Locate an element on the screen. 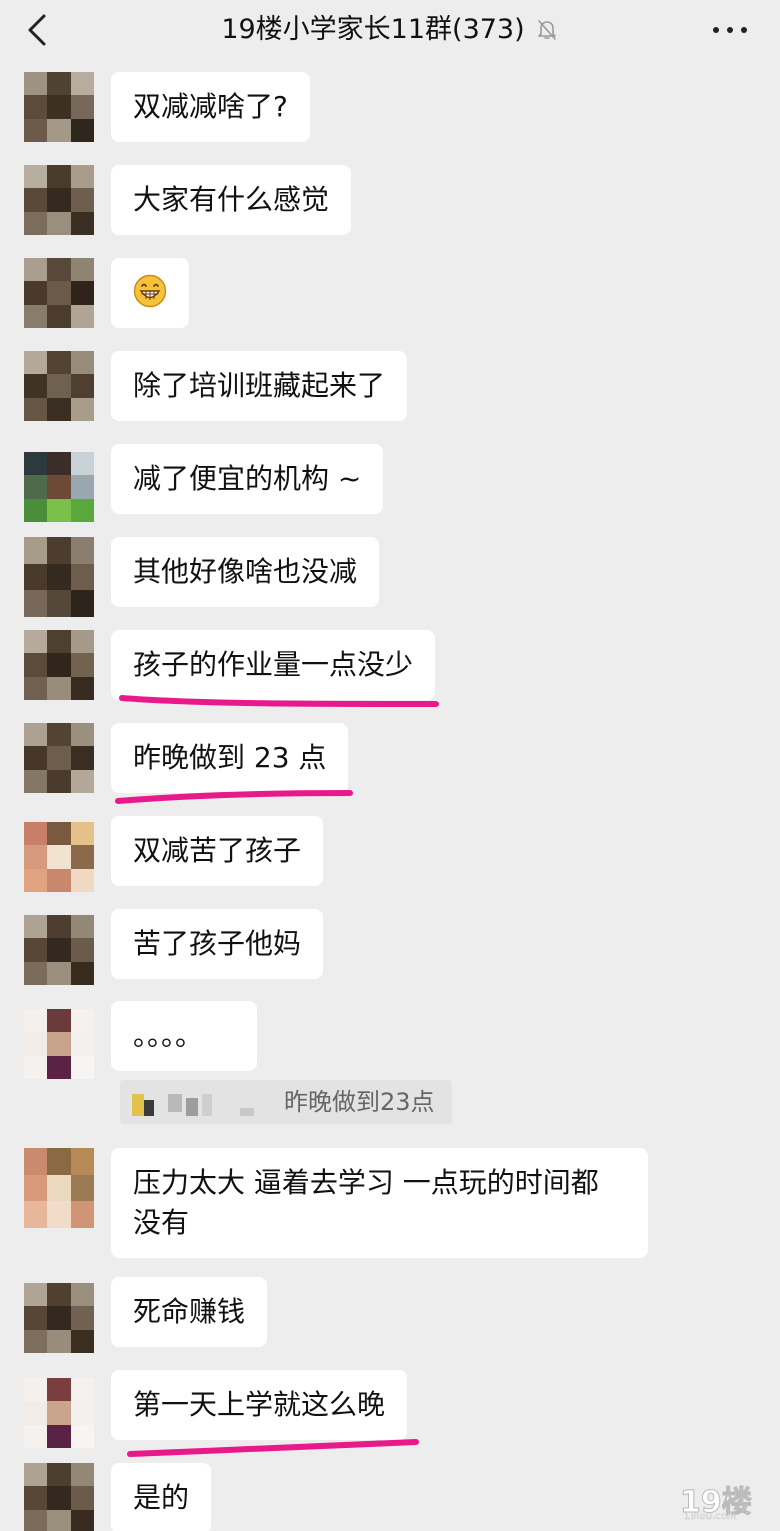 This screenshot has height=1531, width=780. message-bubble: 其他好像啥也没减 is located at coordinates (245, 572).